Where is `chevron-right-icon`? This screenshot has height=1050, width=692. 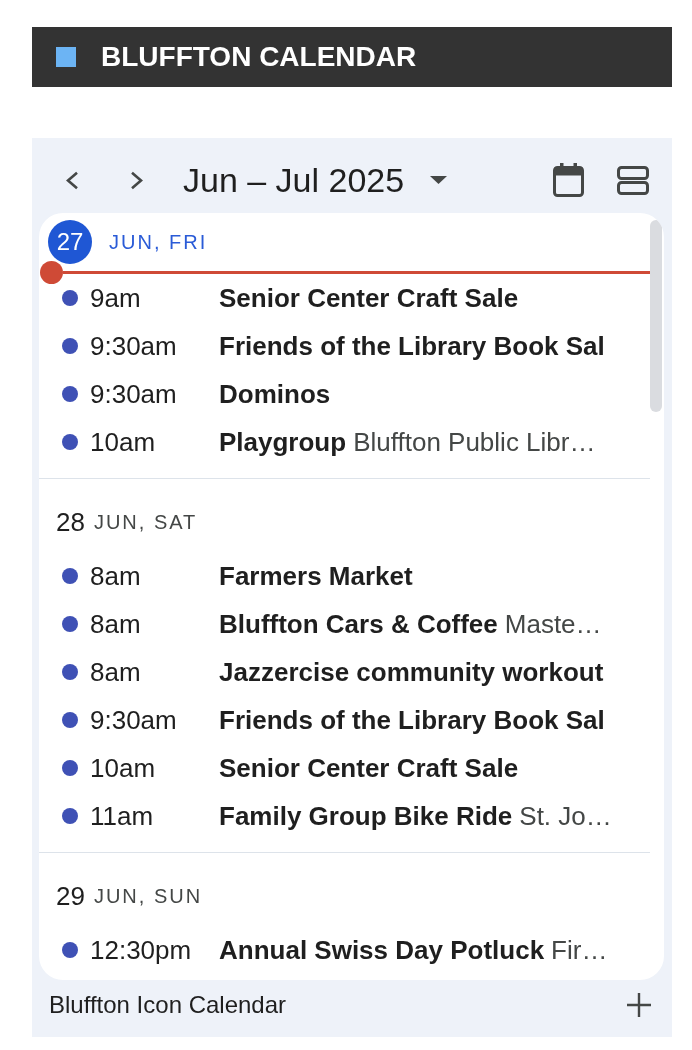
chevron-right-icon is located at coordinates (137, 180).